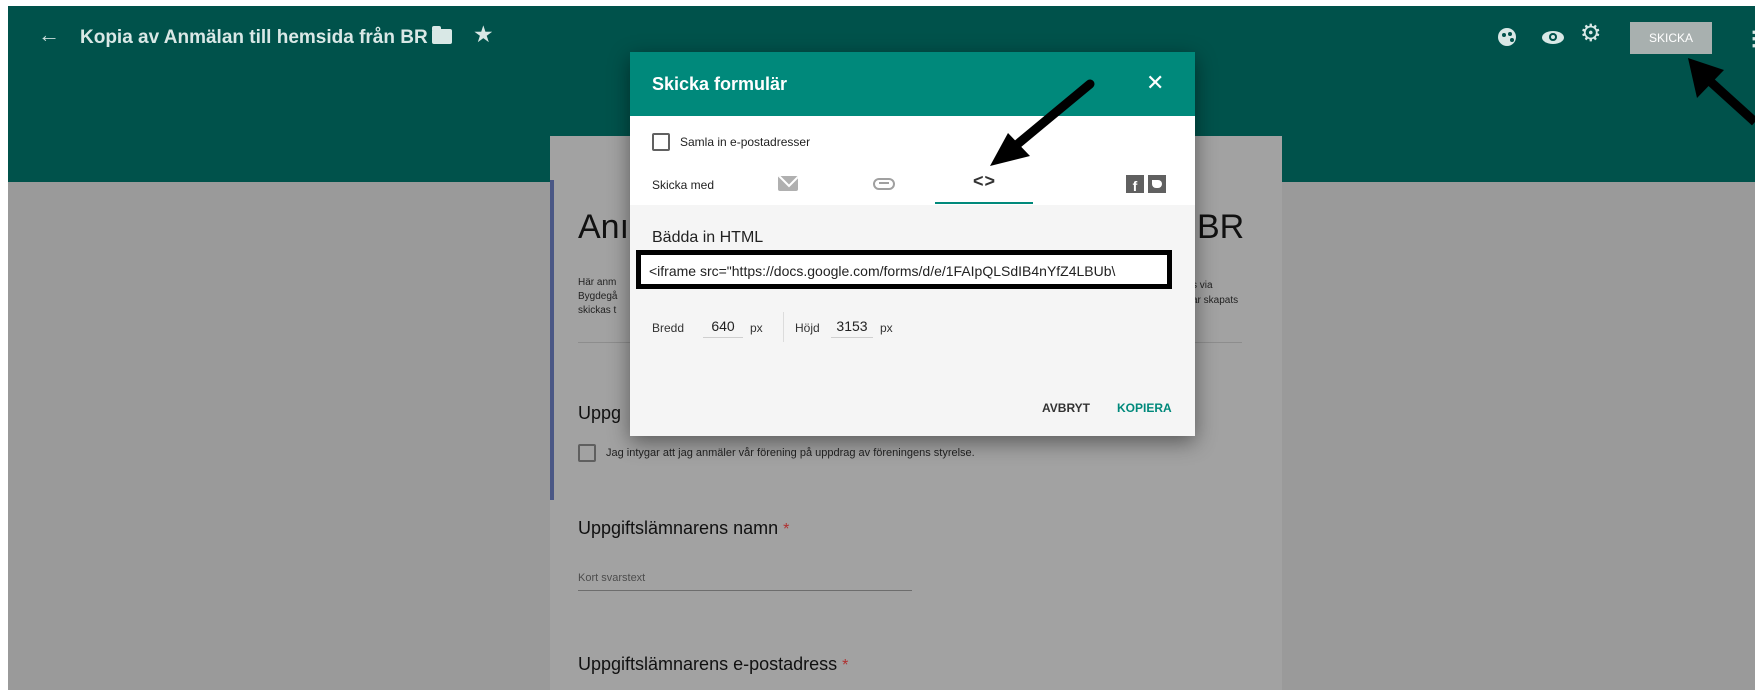  Describe the element at coordinates (1202, 285) in the screenshot. I see `form-description-line: s via` at that location.